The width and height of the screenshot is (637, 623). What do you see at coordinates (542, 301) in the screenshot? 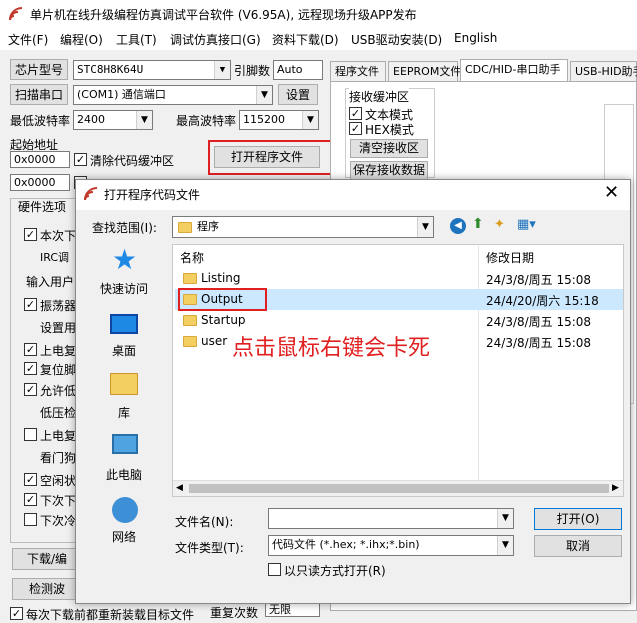
I see `file-date: 24/4/20/周六 15:18` at bounding box center [542, 301].